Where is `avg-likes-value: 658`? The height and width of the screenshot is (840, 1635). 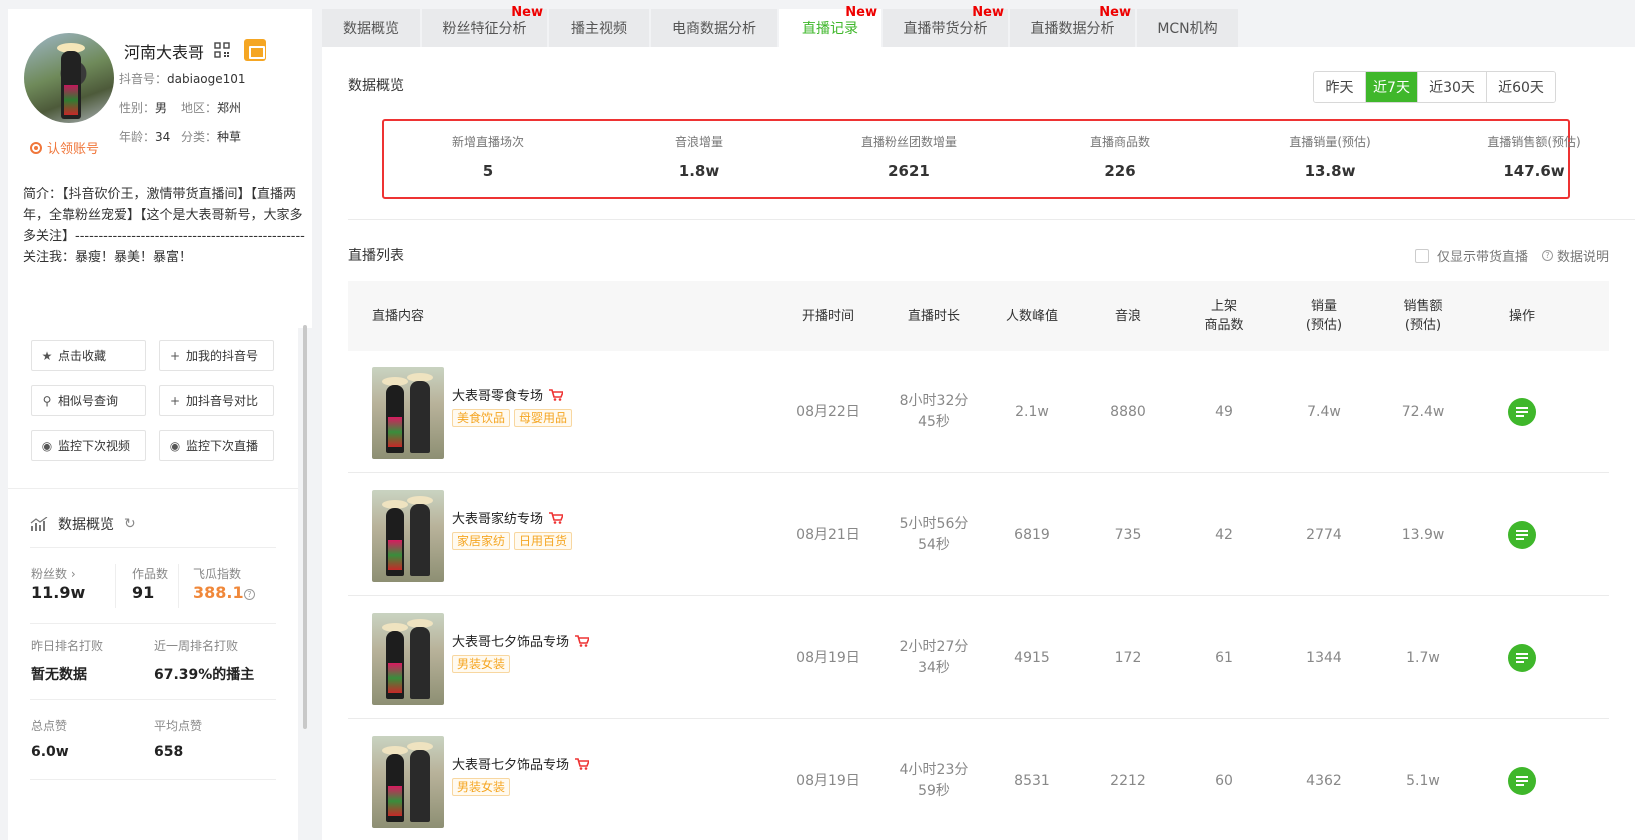 avg-likes-value: 658 is located at coordinates (169, 752).